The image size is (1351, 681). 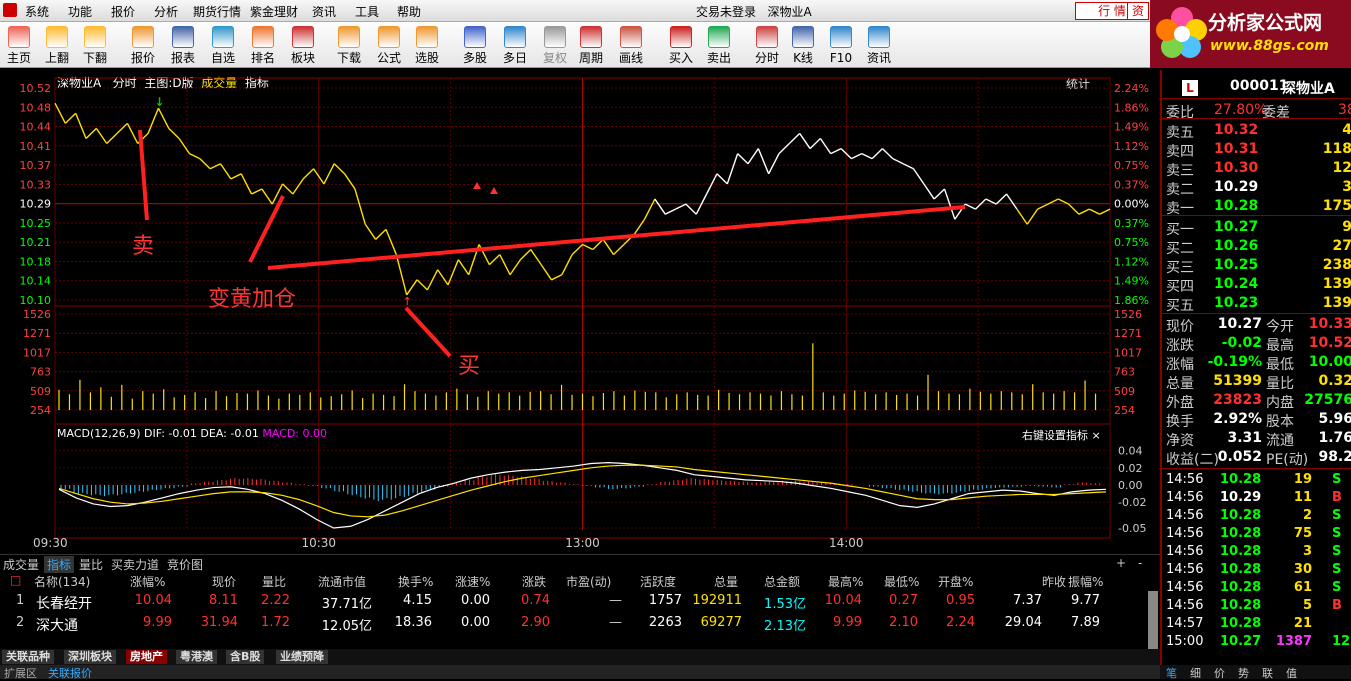 What do you see at coordinates (367, 11) in the screenshot?
I see `menu-tools: 工具` at bounding box center [367, 11].